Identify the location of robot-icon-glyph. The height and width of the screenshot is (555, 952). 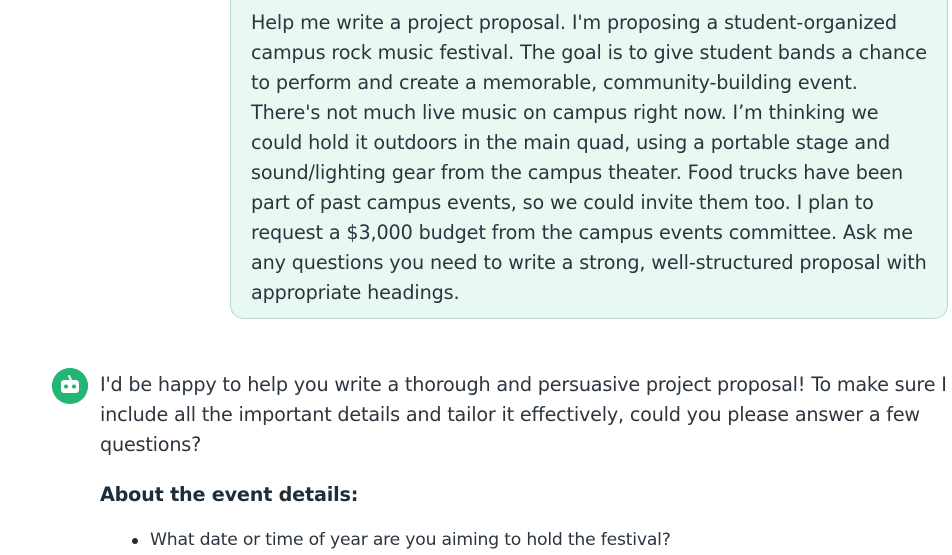
(70, 386).